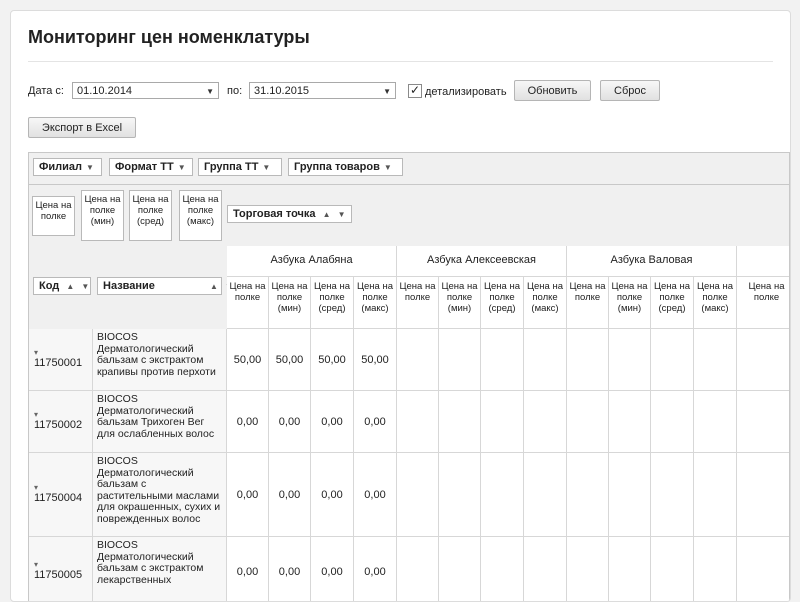 The height and width of the screenshot is (602, 800). What do you see at coordinates (165, 286) in the screenshot?
I see `field-button-name: Название ▲ ▼` at bounding box center [165, 286].